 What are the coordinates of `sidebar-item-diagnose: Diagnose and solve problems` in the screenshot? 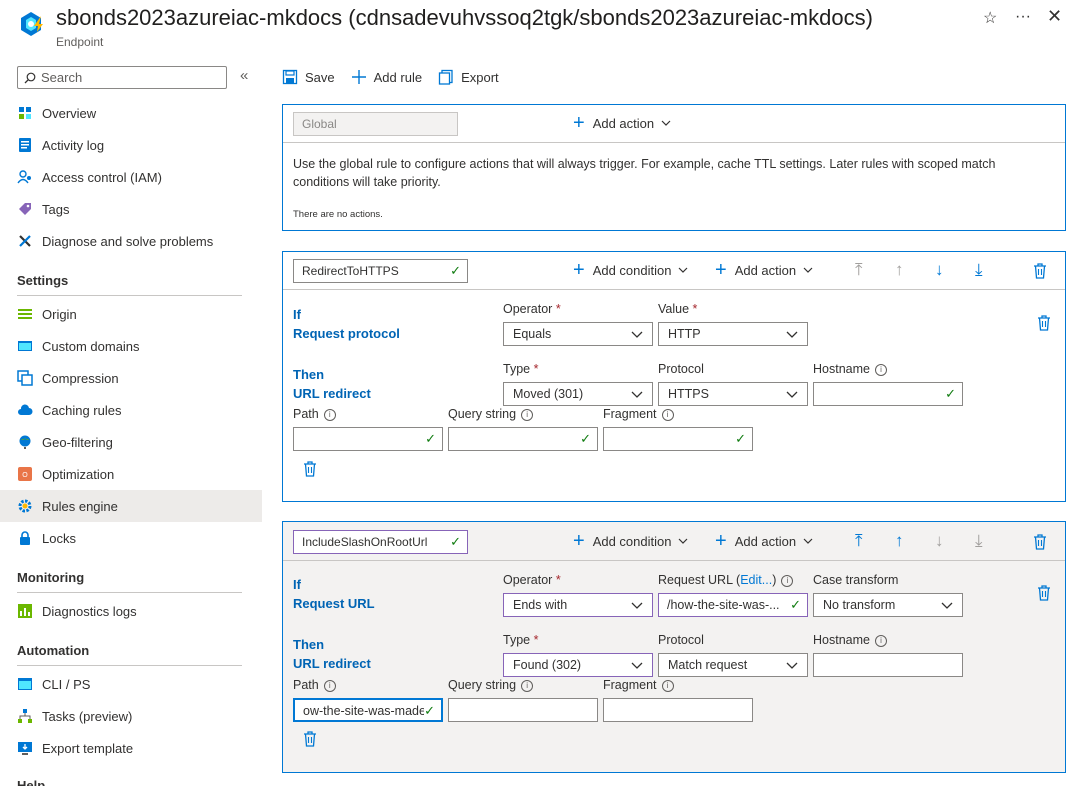 It's located at (131, 241).